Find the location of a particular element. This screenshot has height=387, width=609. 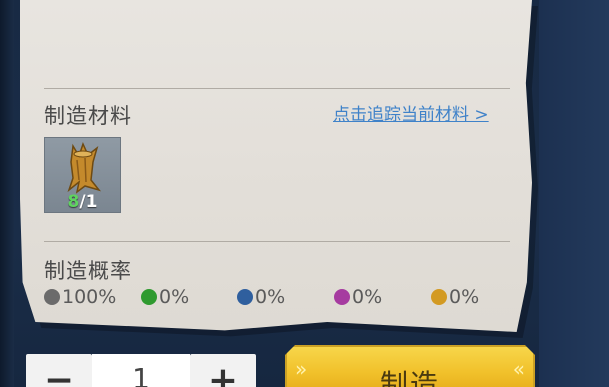

probability-title: 制造概率 is located at coordinates (88, 271).